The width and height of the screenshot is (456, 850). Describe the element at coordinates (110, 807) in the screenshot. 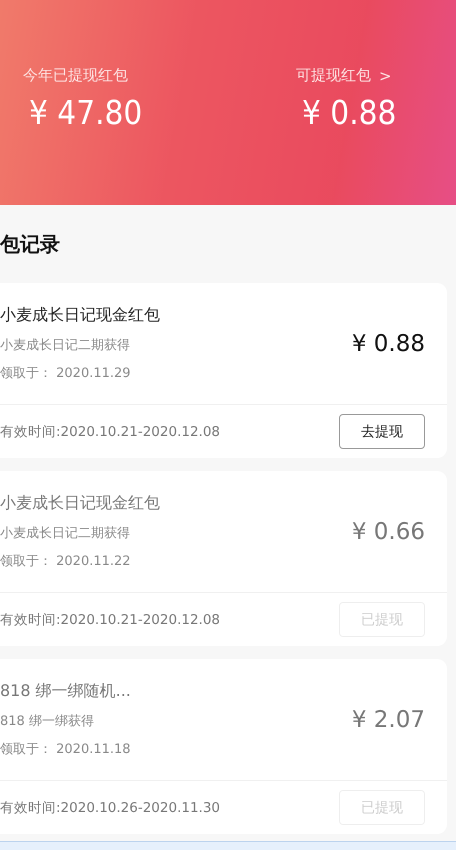

I see `validity-period: 有效时间:2020.10.26-2020.11.30` at that location.